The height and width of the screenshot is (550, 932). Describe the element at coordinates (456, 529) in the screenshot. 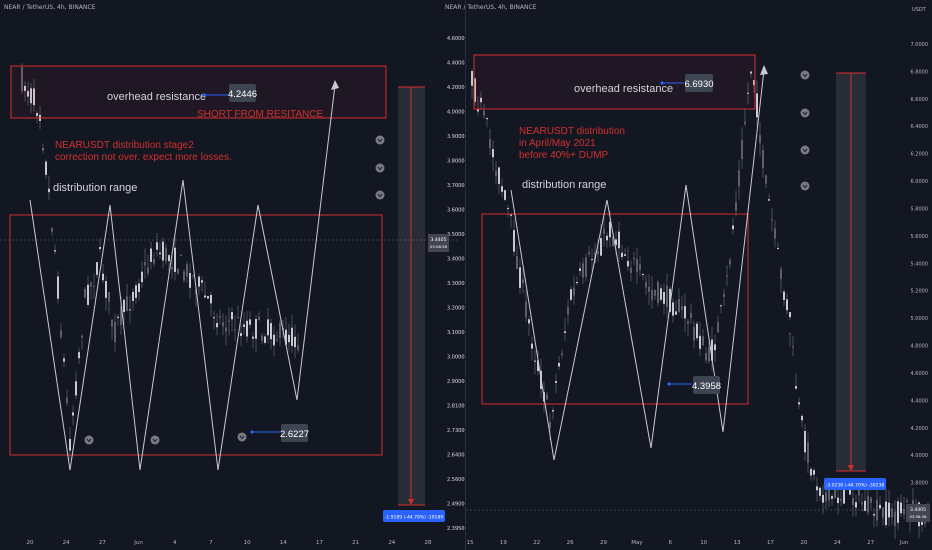

I see `left-y-tick: 2.3950` at that location.